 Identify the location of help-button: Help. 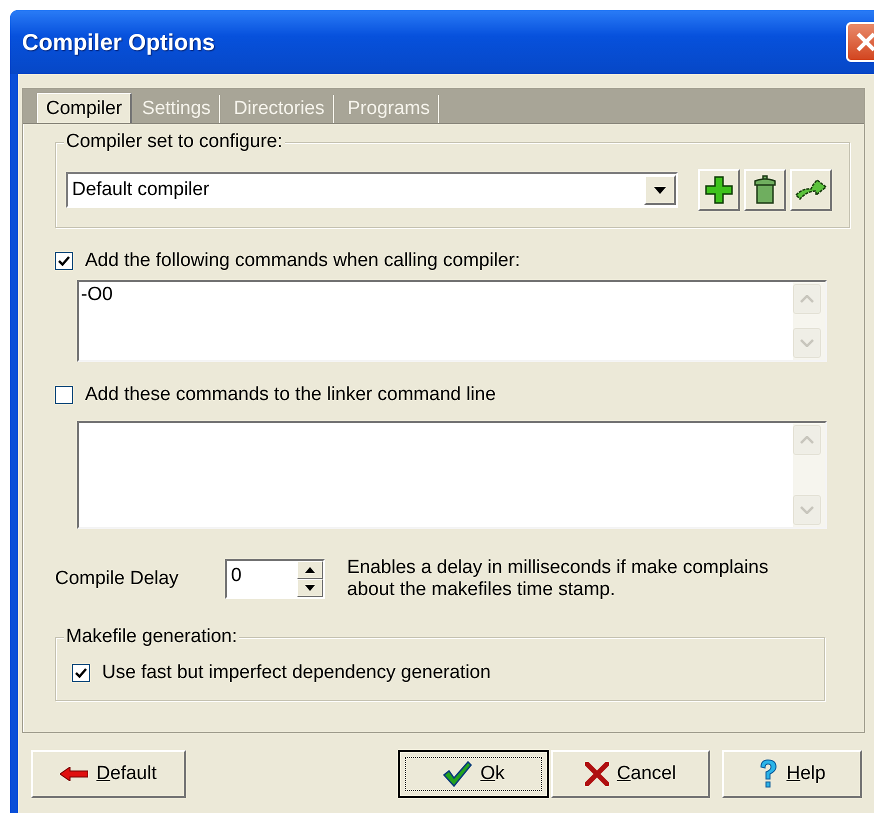
(792, 774).